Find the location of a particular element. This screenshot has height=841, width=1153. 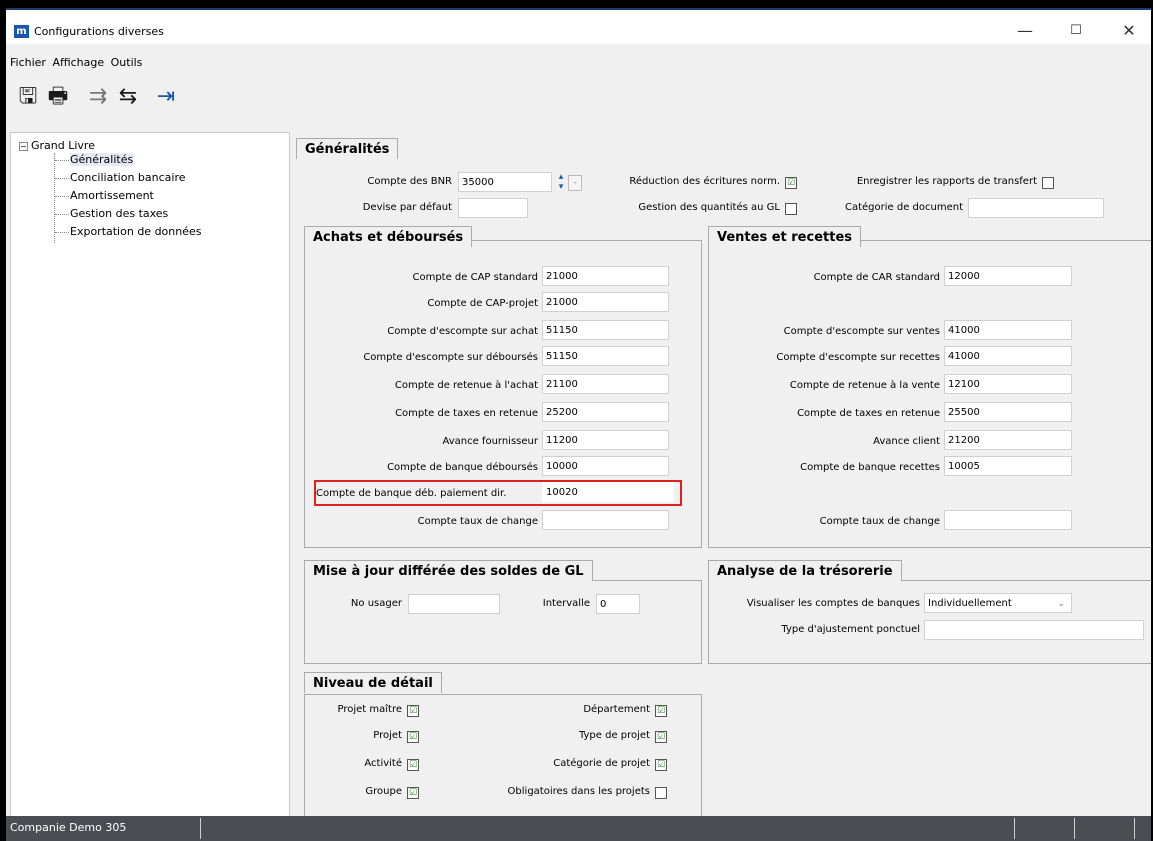

title-bar: m Configurations diverses — ☐ ✕ is located at coordinates (578, 27).